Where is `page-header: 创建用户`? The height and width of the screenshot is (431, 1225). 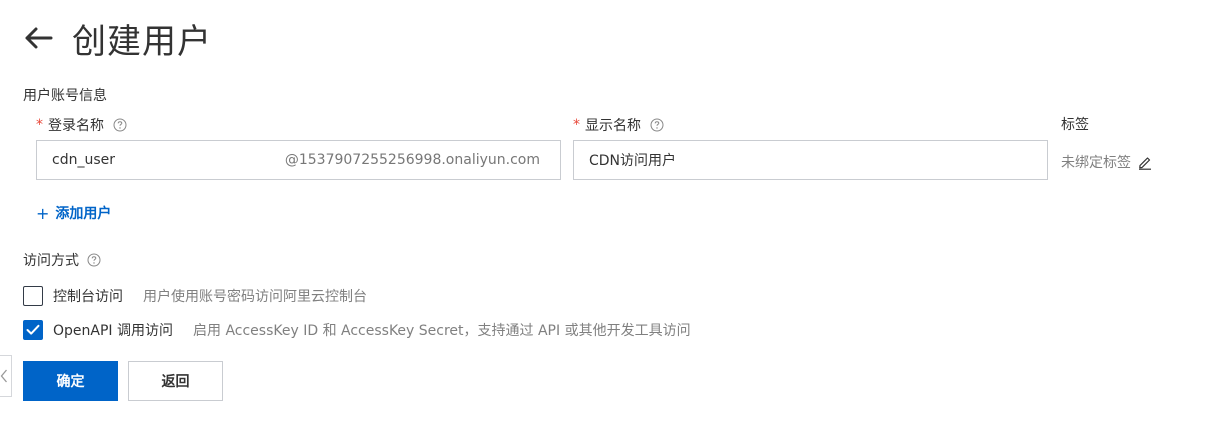 page-header: 创建用户 is located at coordinates (117, 40).